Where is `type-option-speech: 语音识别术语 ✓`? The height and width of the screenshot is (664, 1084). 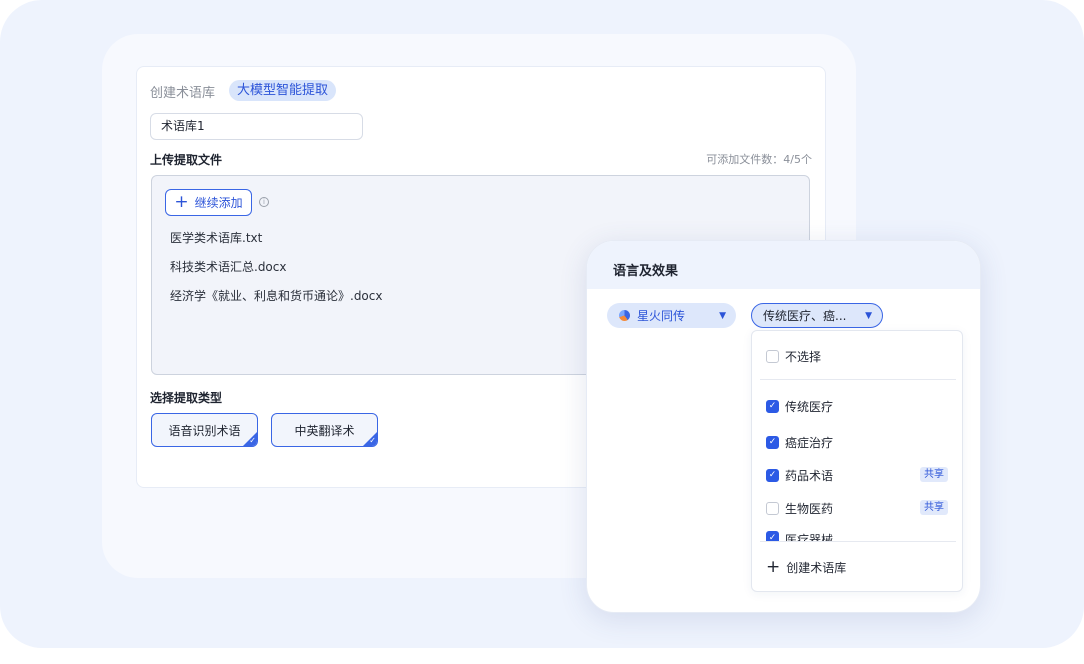 type-option-speech: 语音识别术语 ✓ is located at coordinates (204, 430).